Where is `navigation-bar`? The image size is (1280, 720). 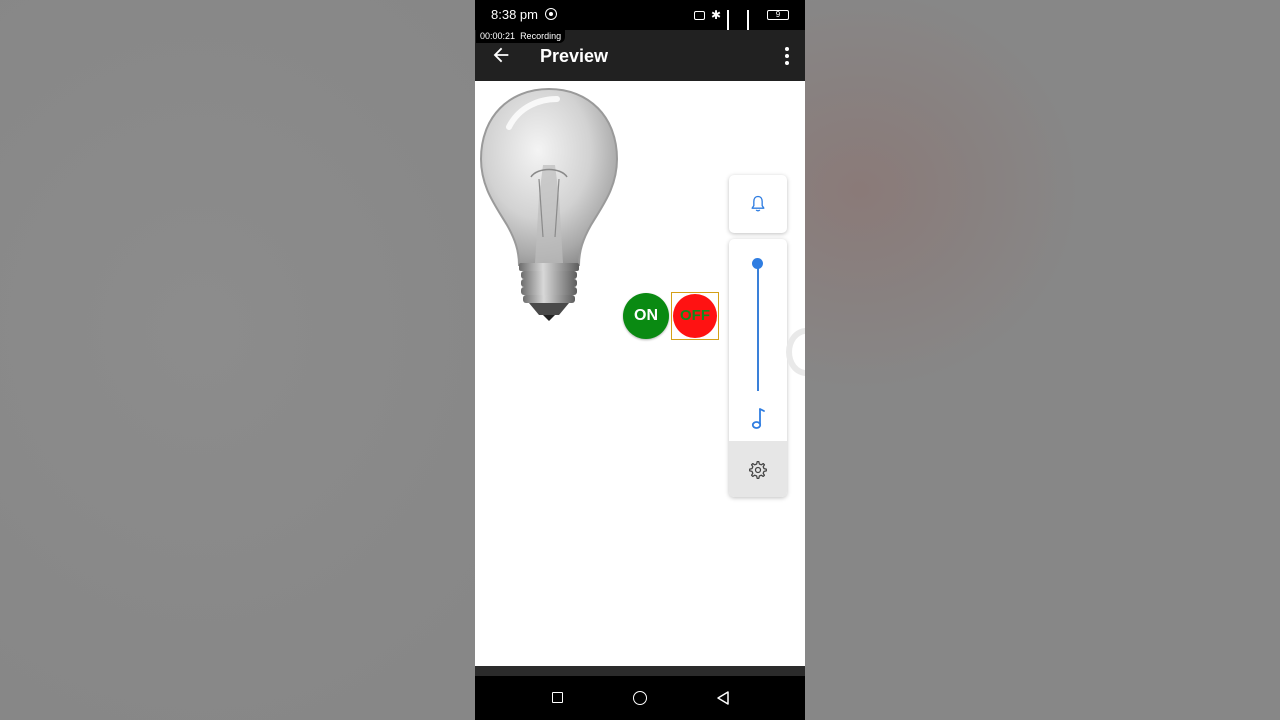
navigation-bar is located at coordinates (640, 693).